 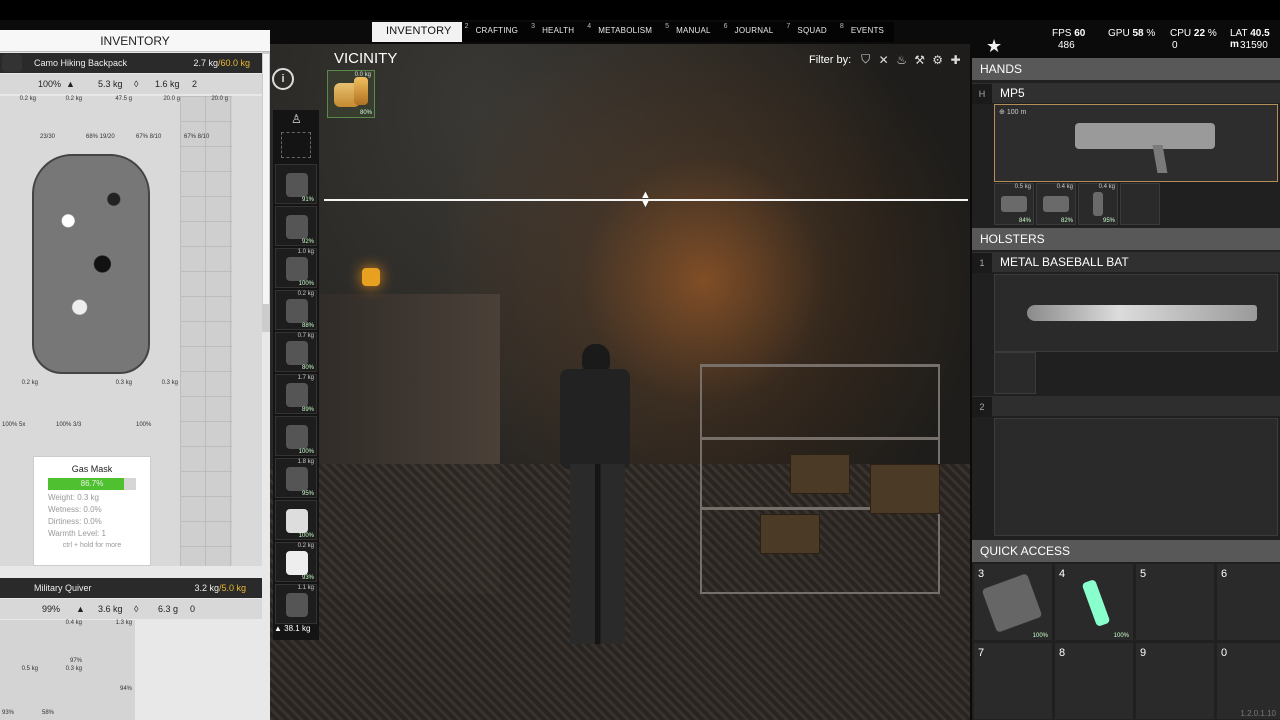 What do you see at coordinates (919, 60) in the screenshot?
I see `tools-filter-icon: ⚒` at bounding box center [919, 60].